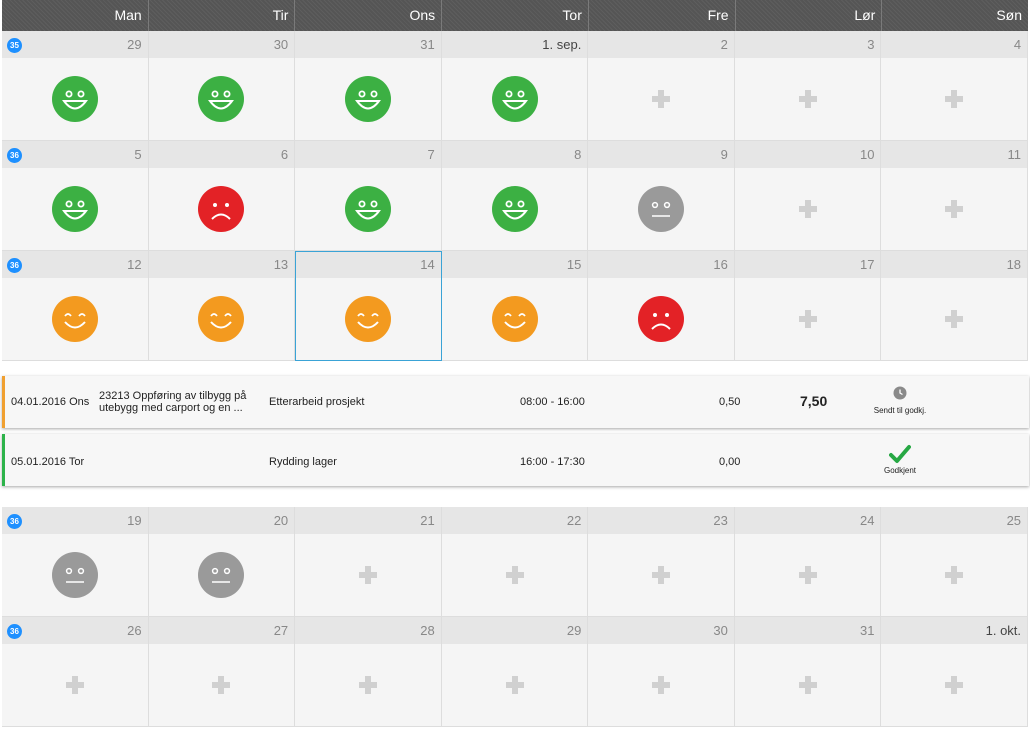 The image size is (1030, 729). Describe the element at coordinates (514, 264) in the screenshot. I see `day-number: 15` at that location.